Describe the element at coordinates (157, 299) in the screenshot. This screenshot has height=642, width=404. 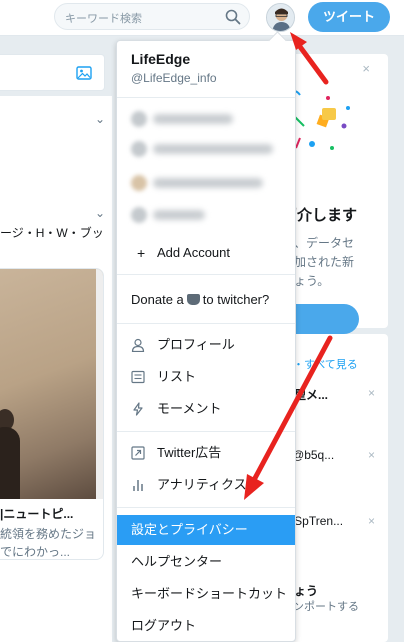
I see `donate-prefix: Donate a` at that location.